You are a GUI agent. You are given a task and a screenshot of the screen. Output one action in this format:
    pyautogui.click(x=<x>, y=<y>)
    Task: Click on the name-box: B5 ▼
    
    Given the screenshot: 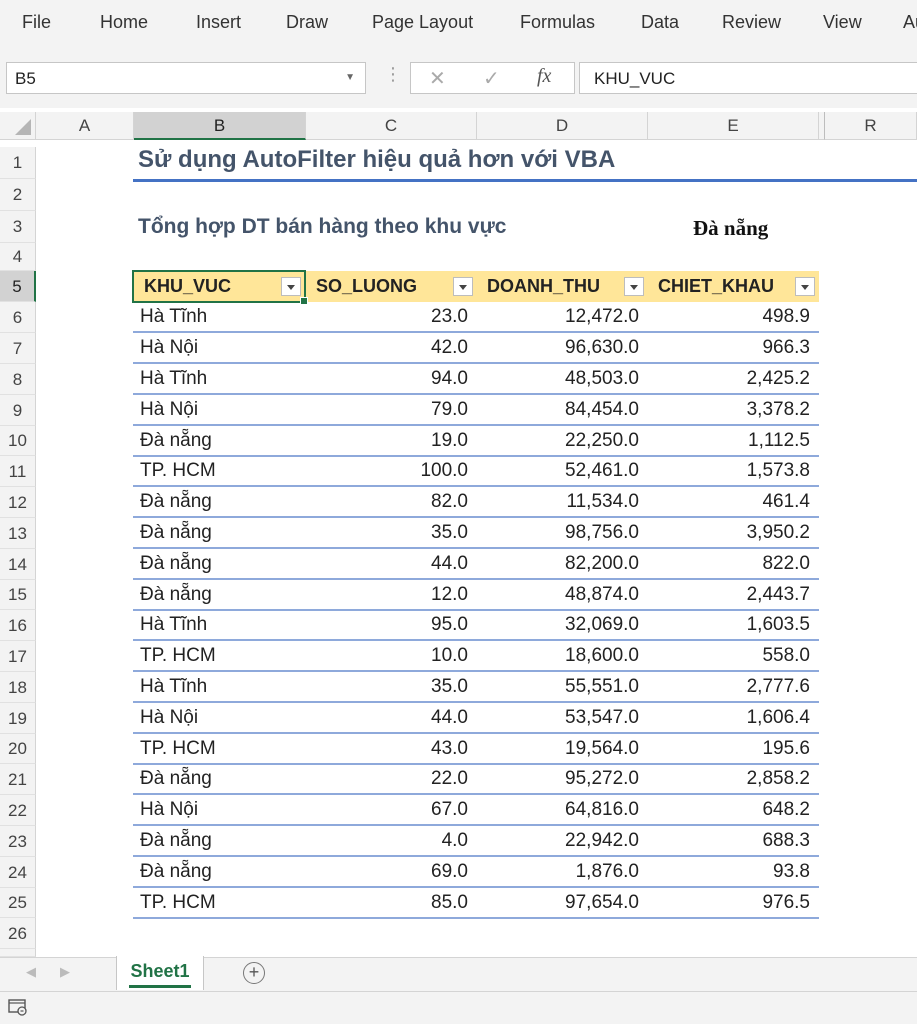 What is the action you would take?
    pyautogui.click(x=186, y=78)
    